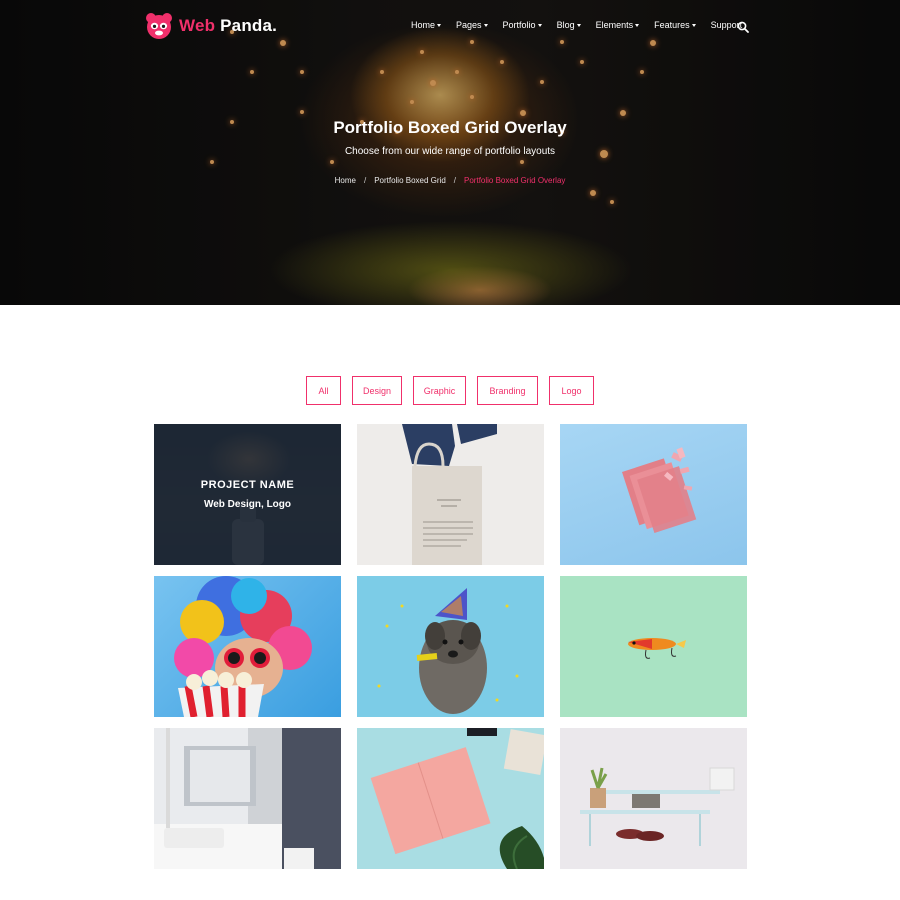  What do you see at coordinates (472, 25) in the screenshot?
I see `nav-item-pages: Pages` at bounding box center [472, 25].